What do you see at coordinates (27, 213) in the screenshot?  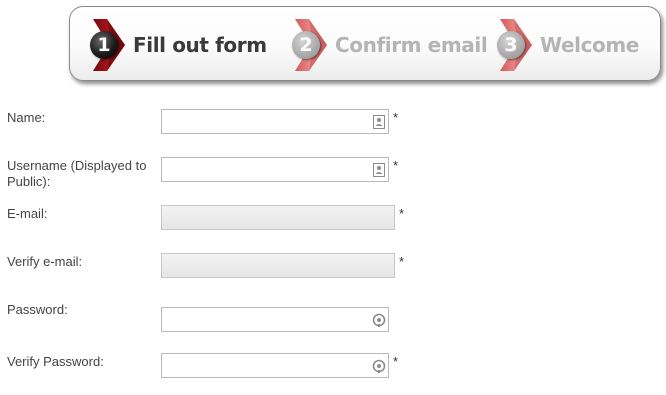 I see `email-label: E-mail:` at bounding box center [27, 213].